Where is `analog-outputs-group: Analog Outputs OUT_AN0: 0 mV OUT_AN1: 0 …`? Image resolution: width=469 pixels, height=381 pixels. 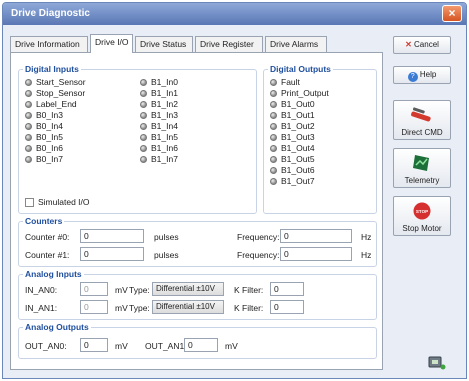
analog-outputs-group: Analog Outputs OUT_AN0: 0 mV OUT_AN1: 0 … is located at coordinates (197, 340).